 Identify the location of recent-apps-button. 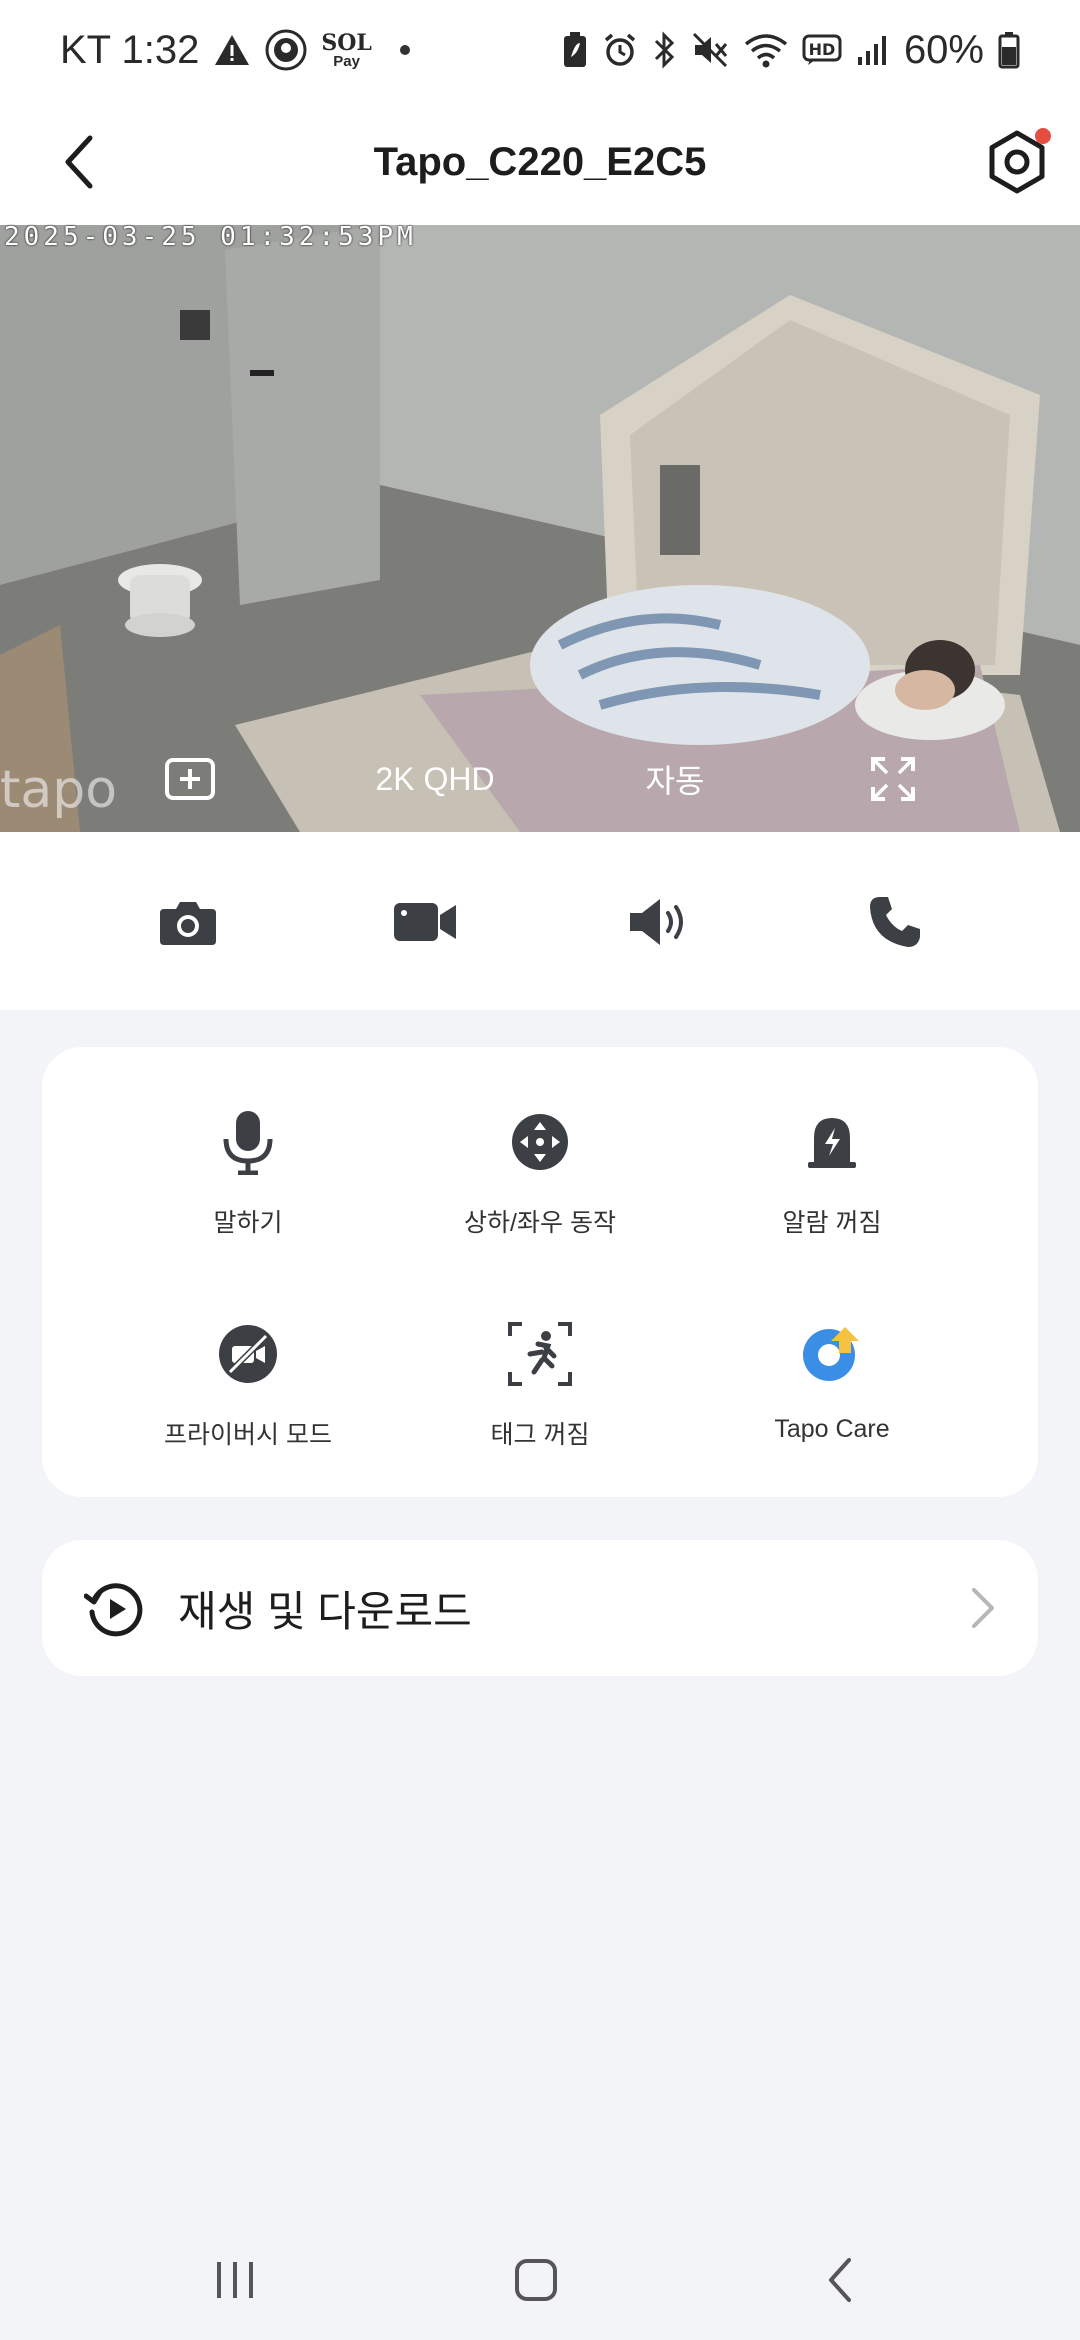
(235, 2280).